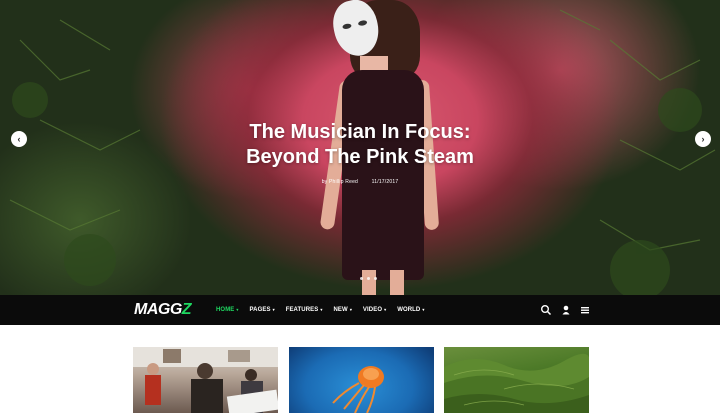 The image size is (720, 413). What do you see at coordinates (360, 157) in the screenshot?
I see `hero-title-line-2: Beyond The Pink Steam` at bounding box center [360, 157].